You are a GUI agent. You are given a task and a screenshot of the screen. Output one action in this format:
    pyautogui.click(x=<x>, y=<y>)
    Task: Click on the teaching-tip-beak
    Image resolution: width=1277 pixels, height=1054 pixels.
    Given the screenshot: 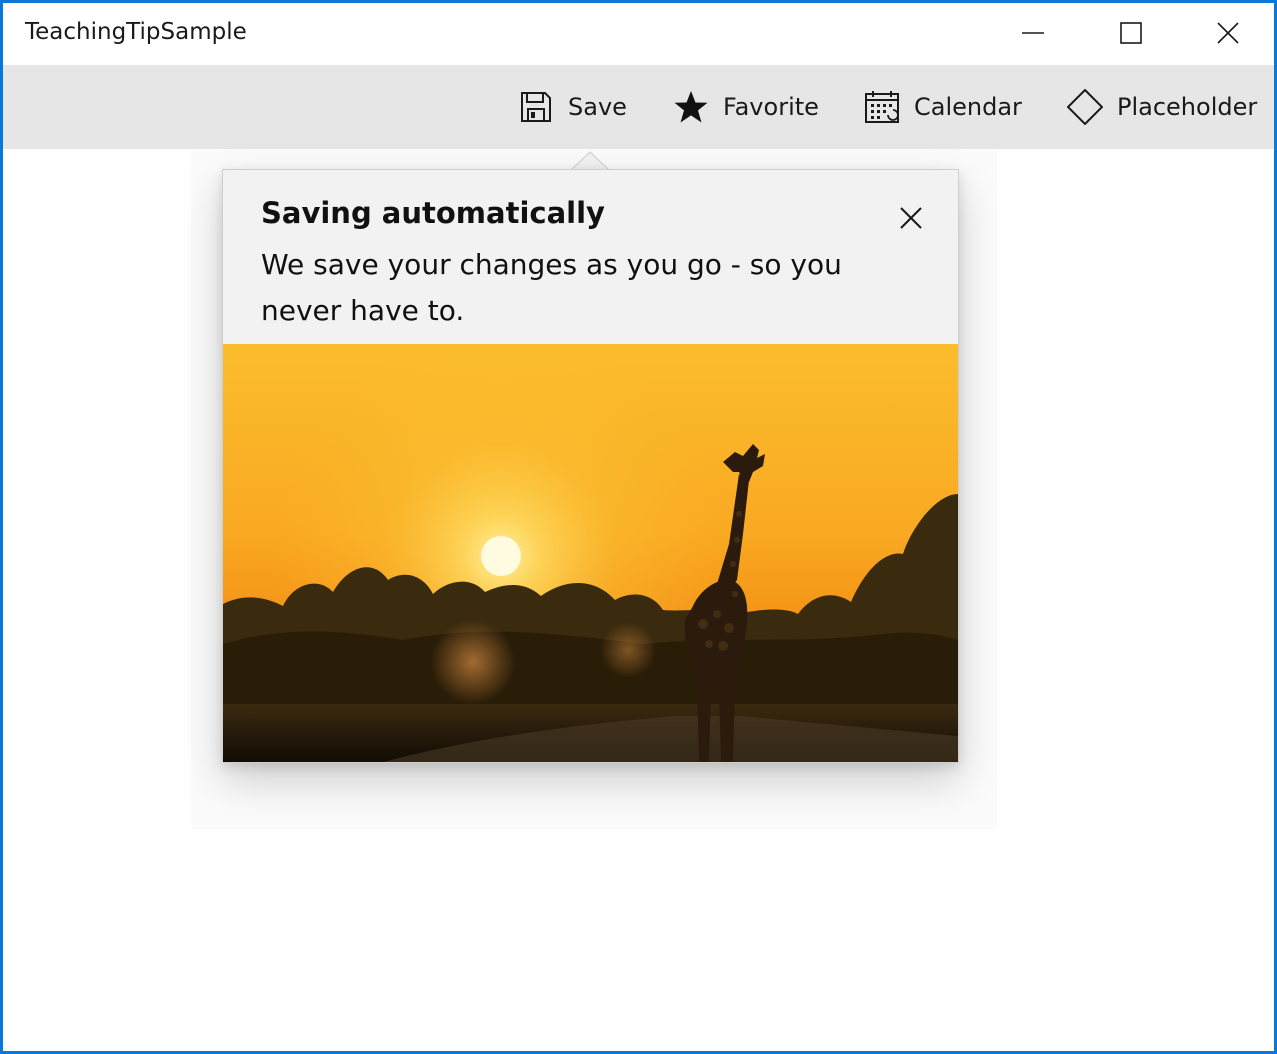 What is the action you would take?
    pyautogui.click(x=590, y=161)
    